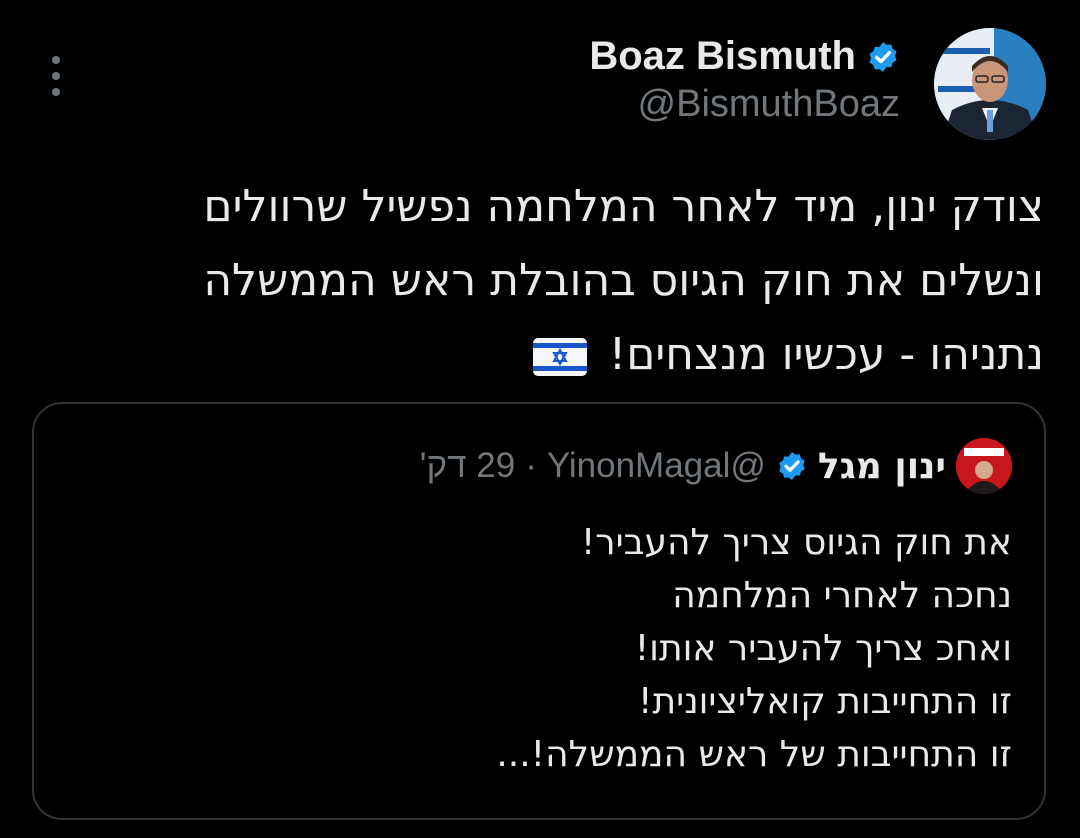 This screenshot has height=838, width=1080. I want to click on tweet-line: ונשלים את חוק הגיוס בהובלת ראש הממשלה, so click(623, 280).